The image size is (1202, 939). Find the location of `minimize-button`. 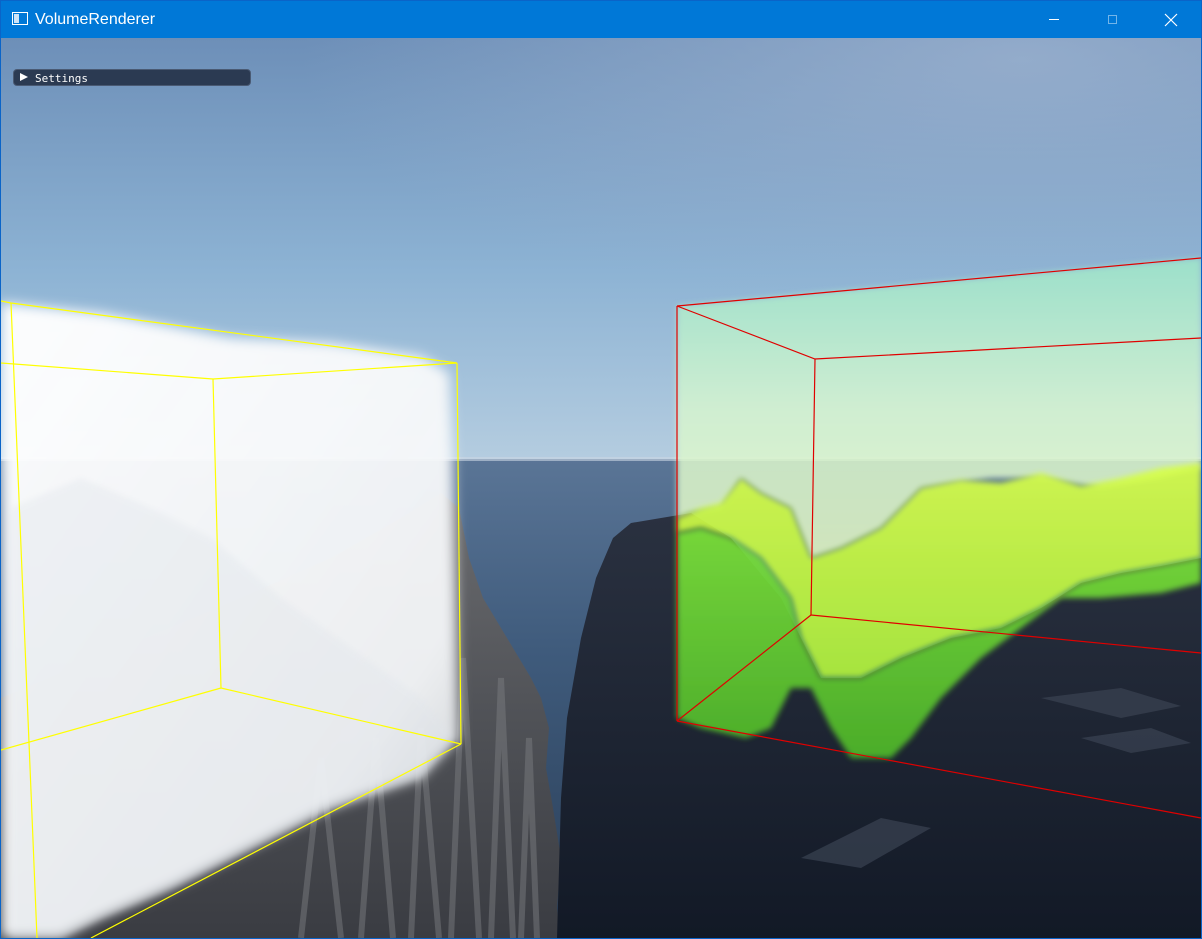

minimize-button is located at coordinates (1054, 19).